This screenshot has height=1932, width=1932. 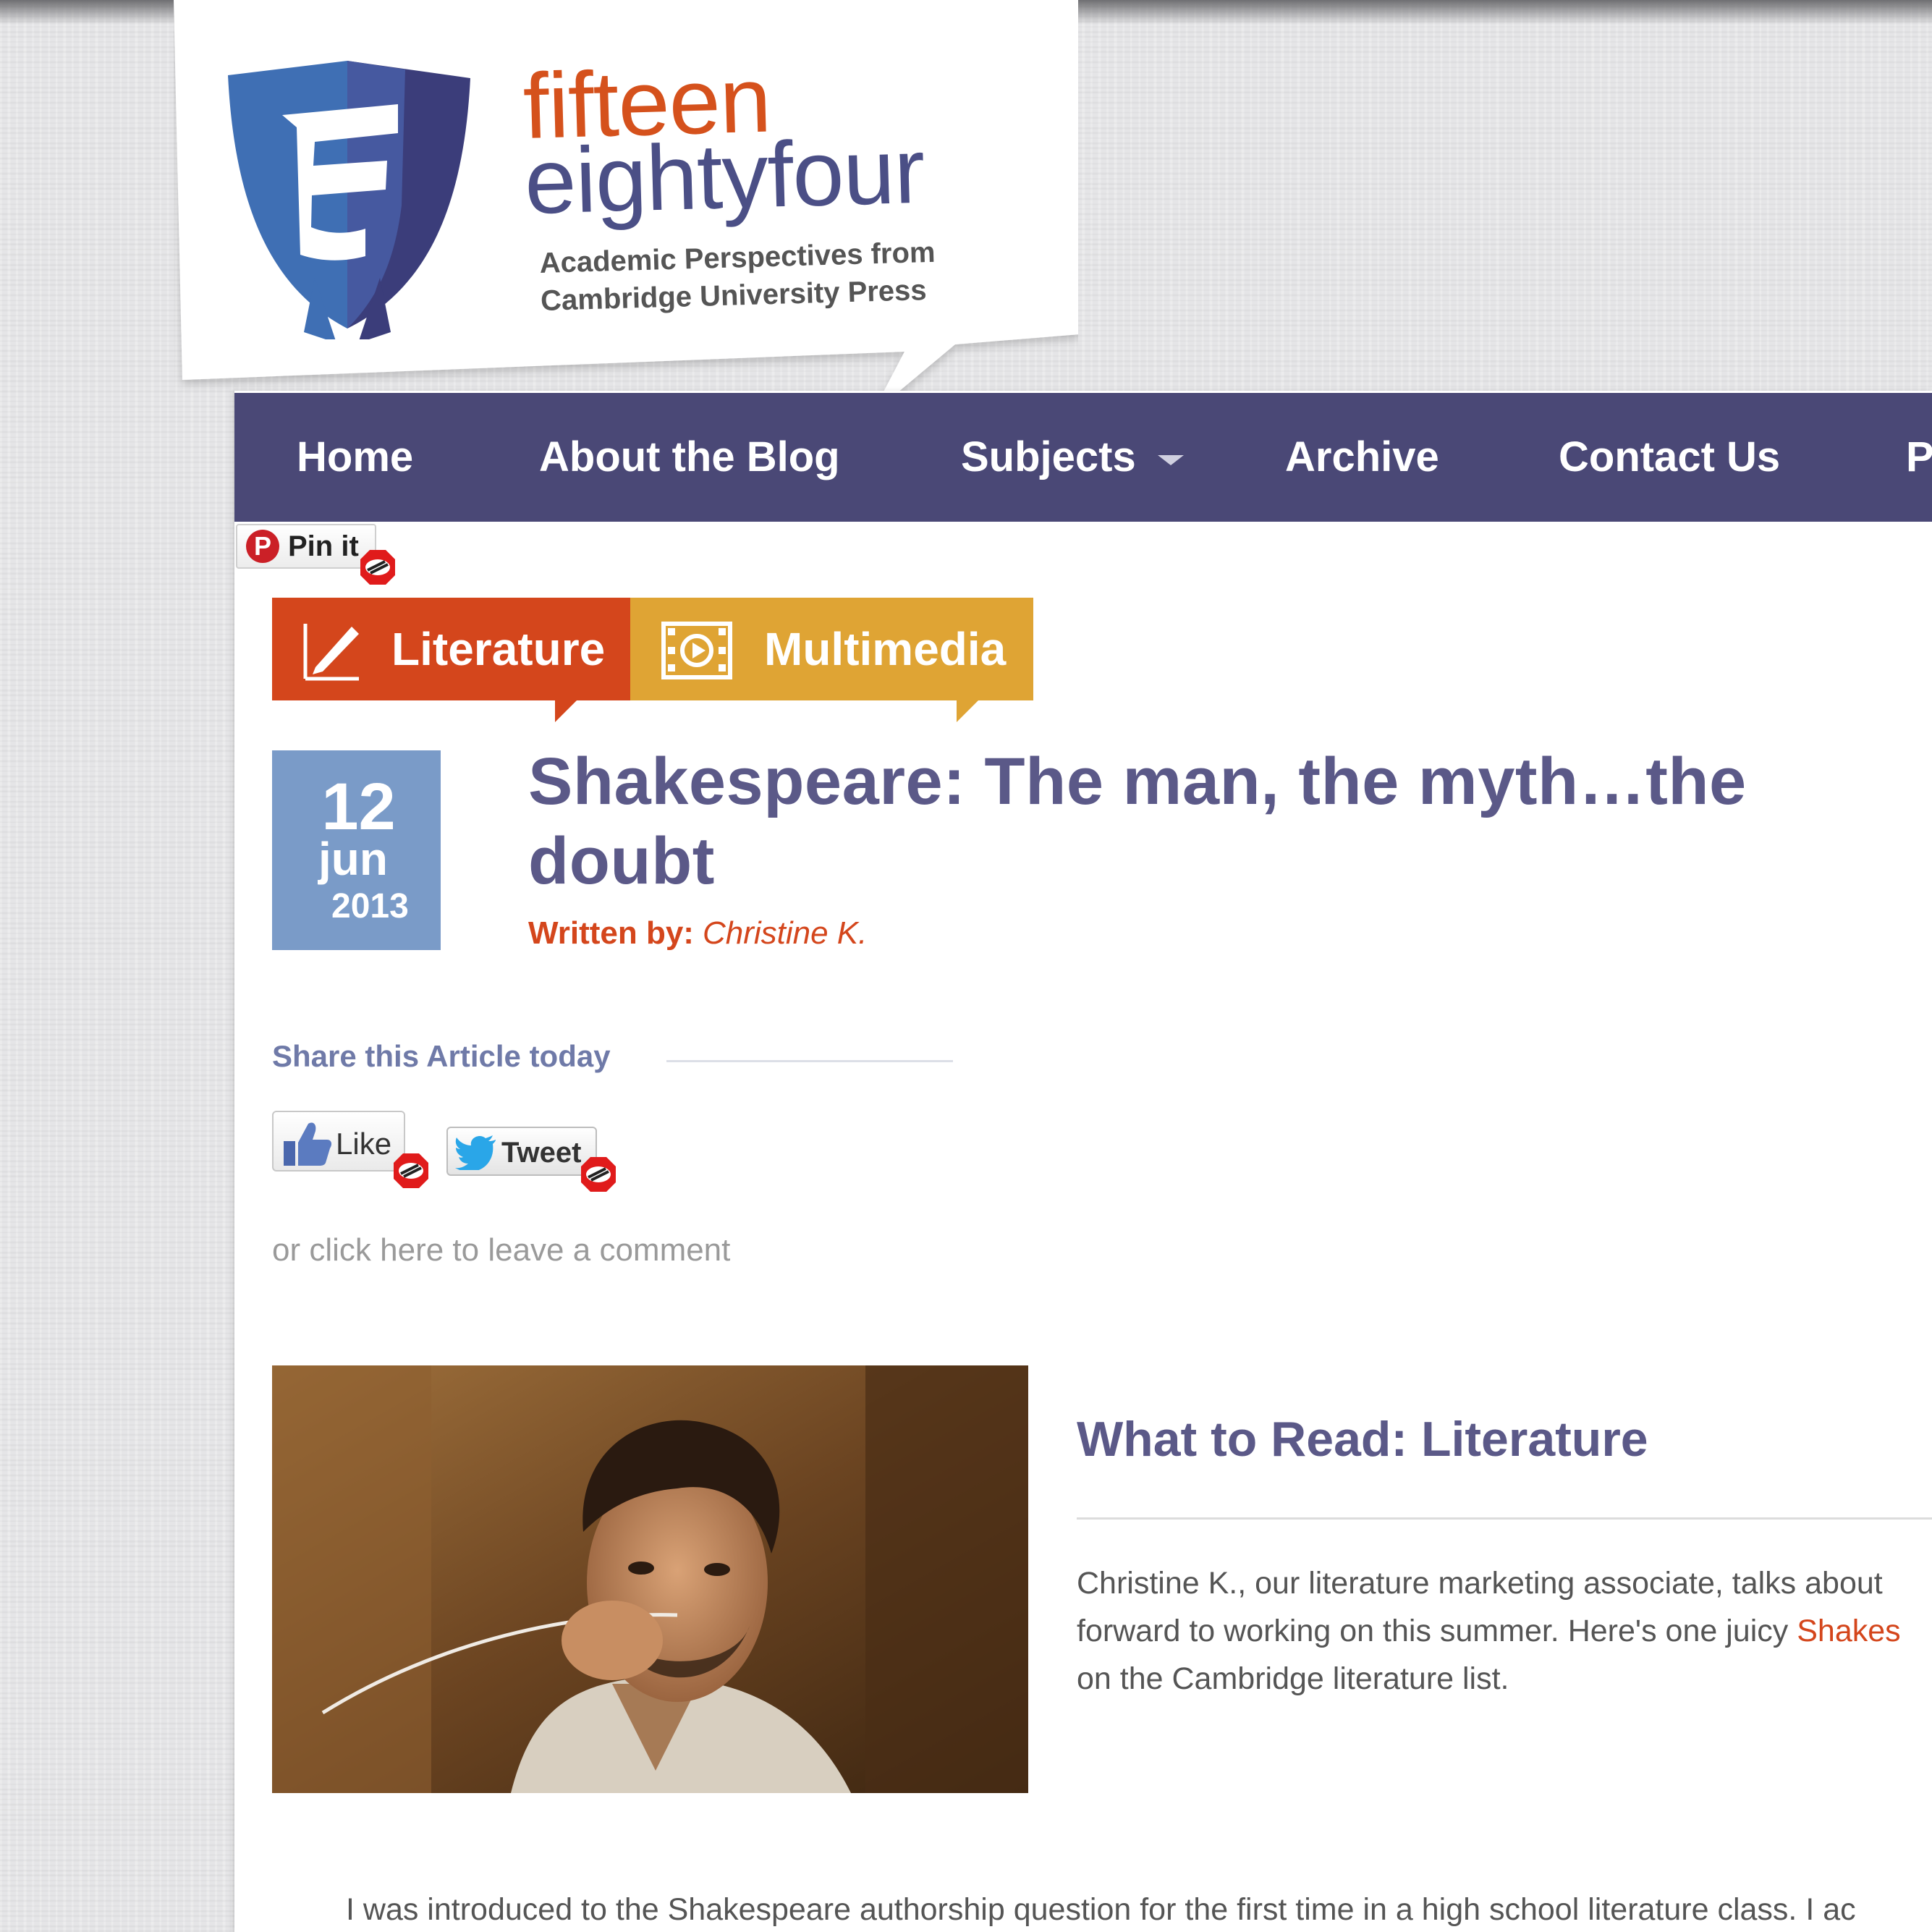 I want to click on pinterest-icon: P, so click(x=262, y=546).